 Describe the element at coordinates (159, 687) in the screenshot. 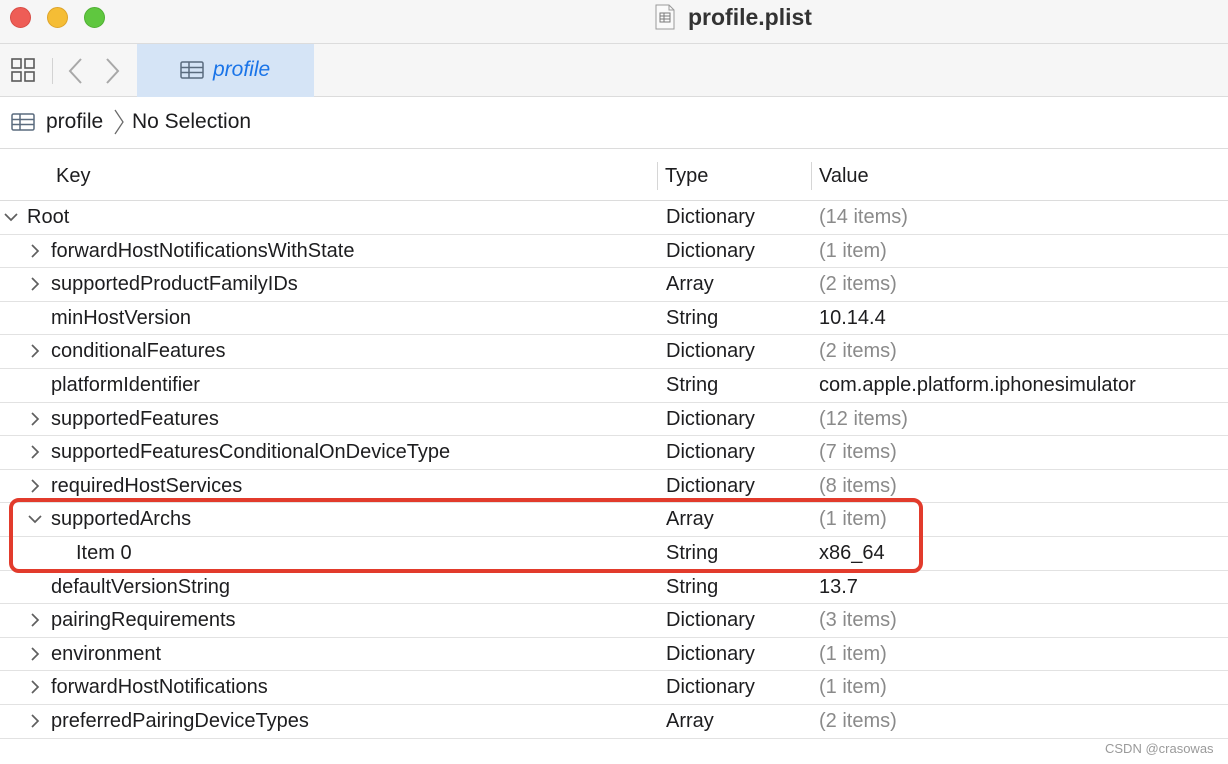

I see `row-key: forwardHostNotifications` at that location.